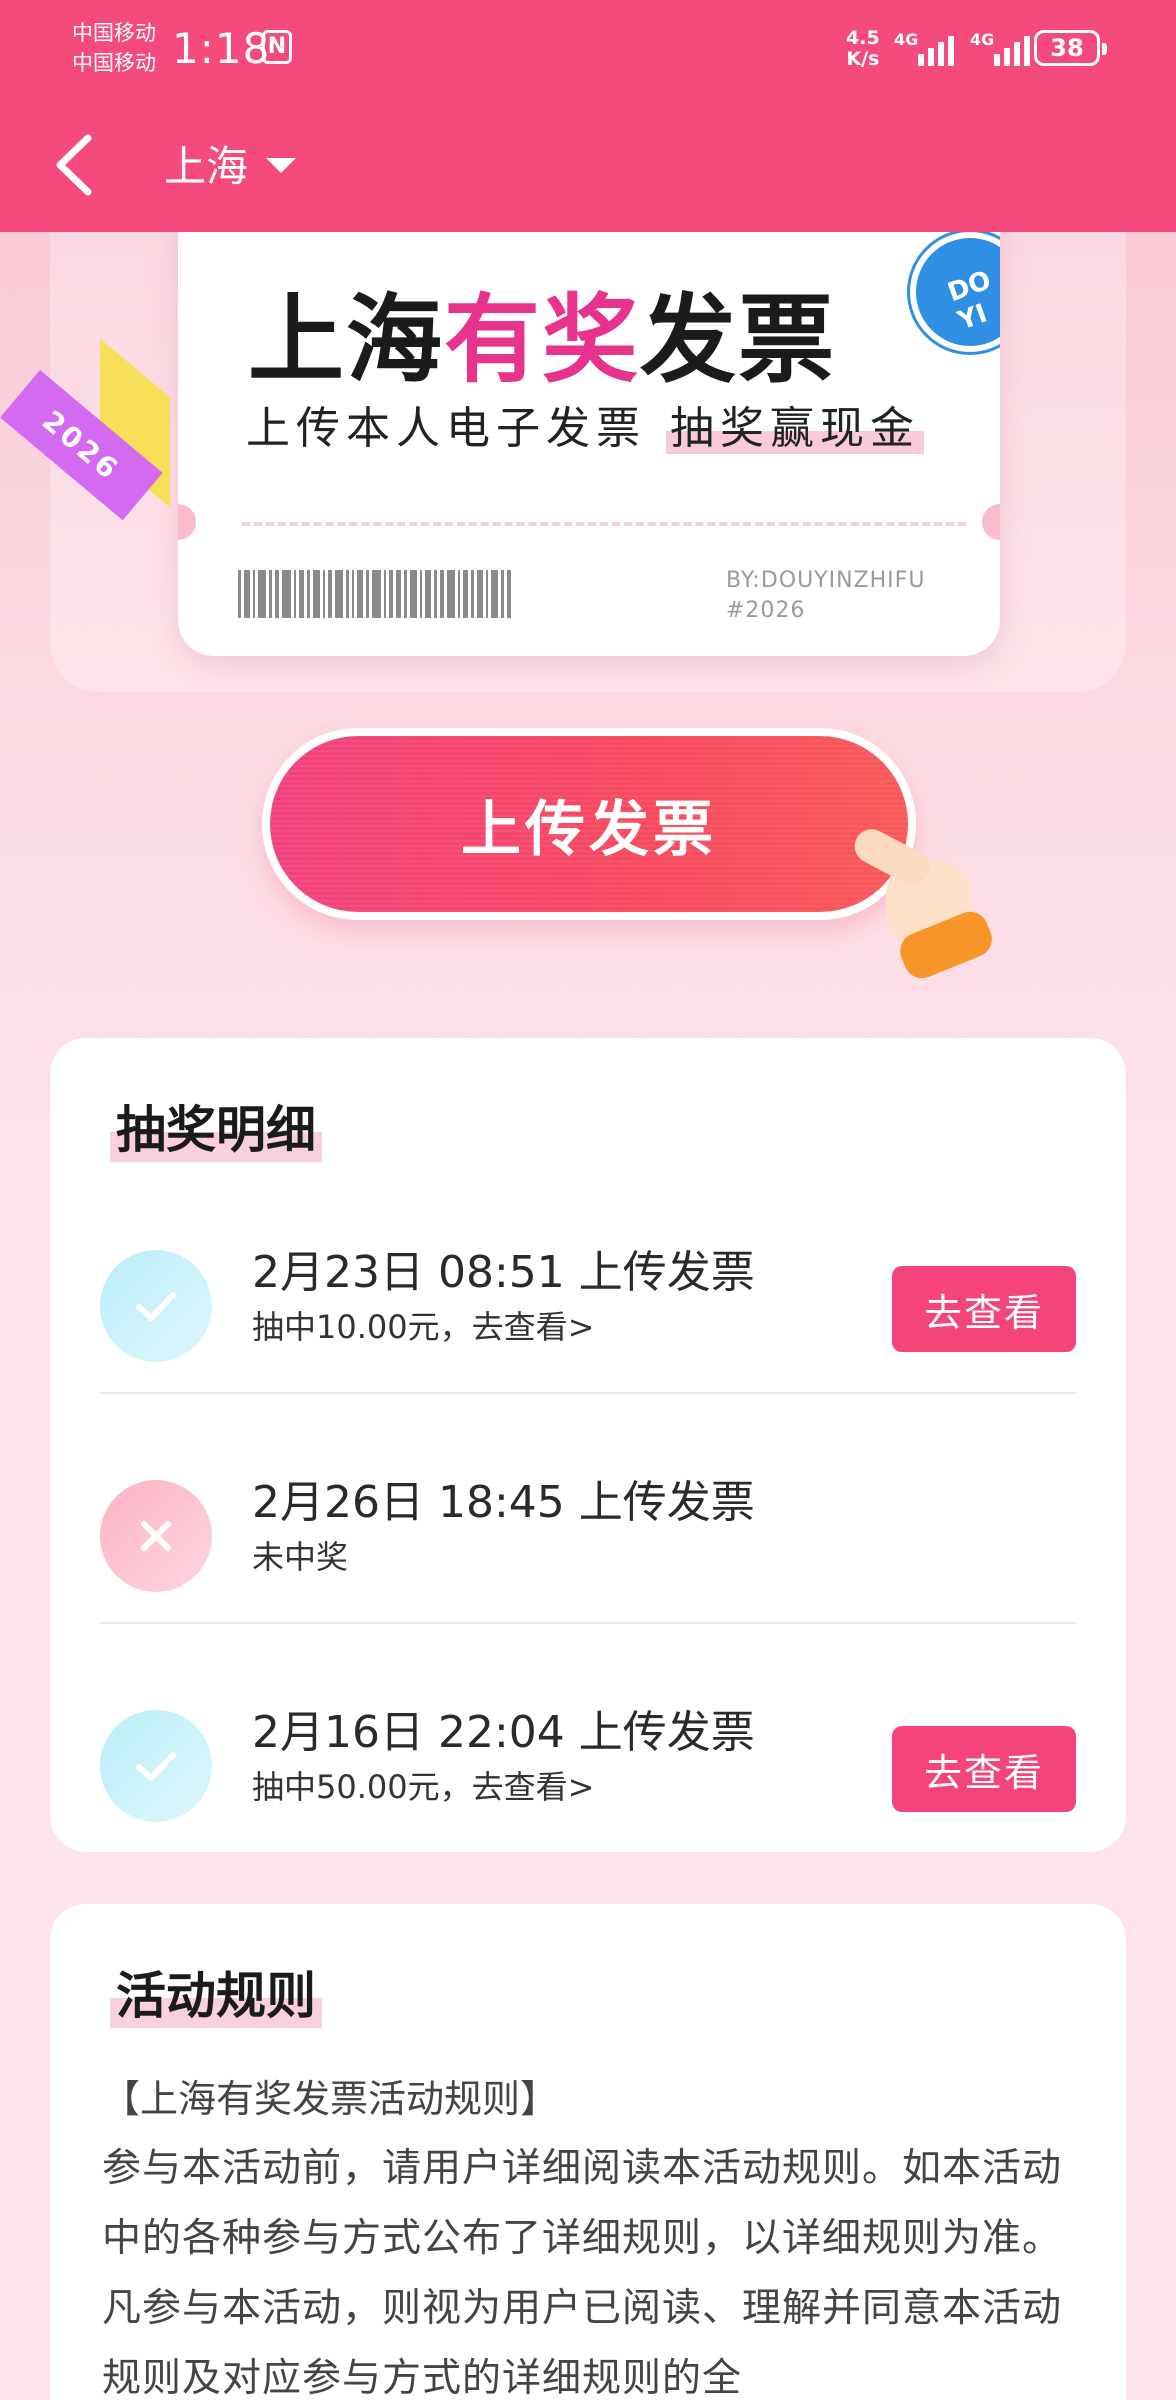 The image size is (1176, 2400). I want to click on upload-invoice-button: 上传发票, so click(589, 824).